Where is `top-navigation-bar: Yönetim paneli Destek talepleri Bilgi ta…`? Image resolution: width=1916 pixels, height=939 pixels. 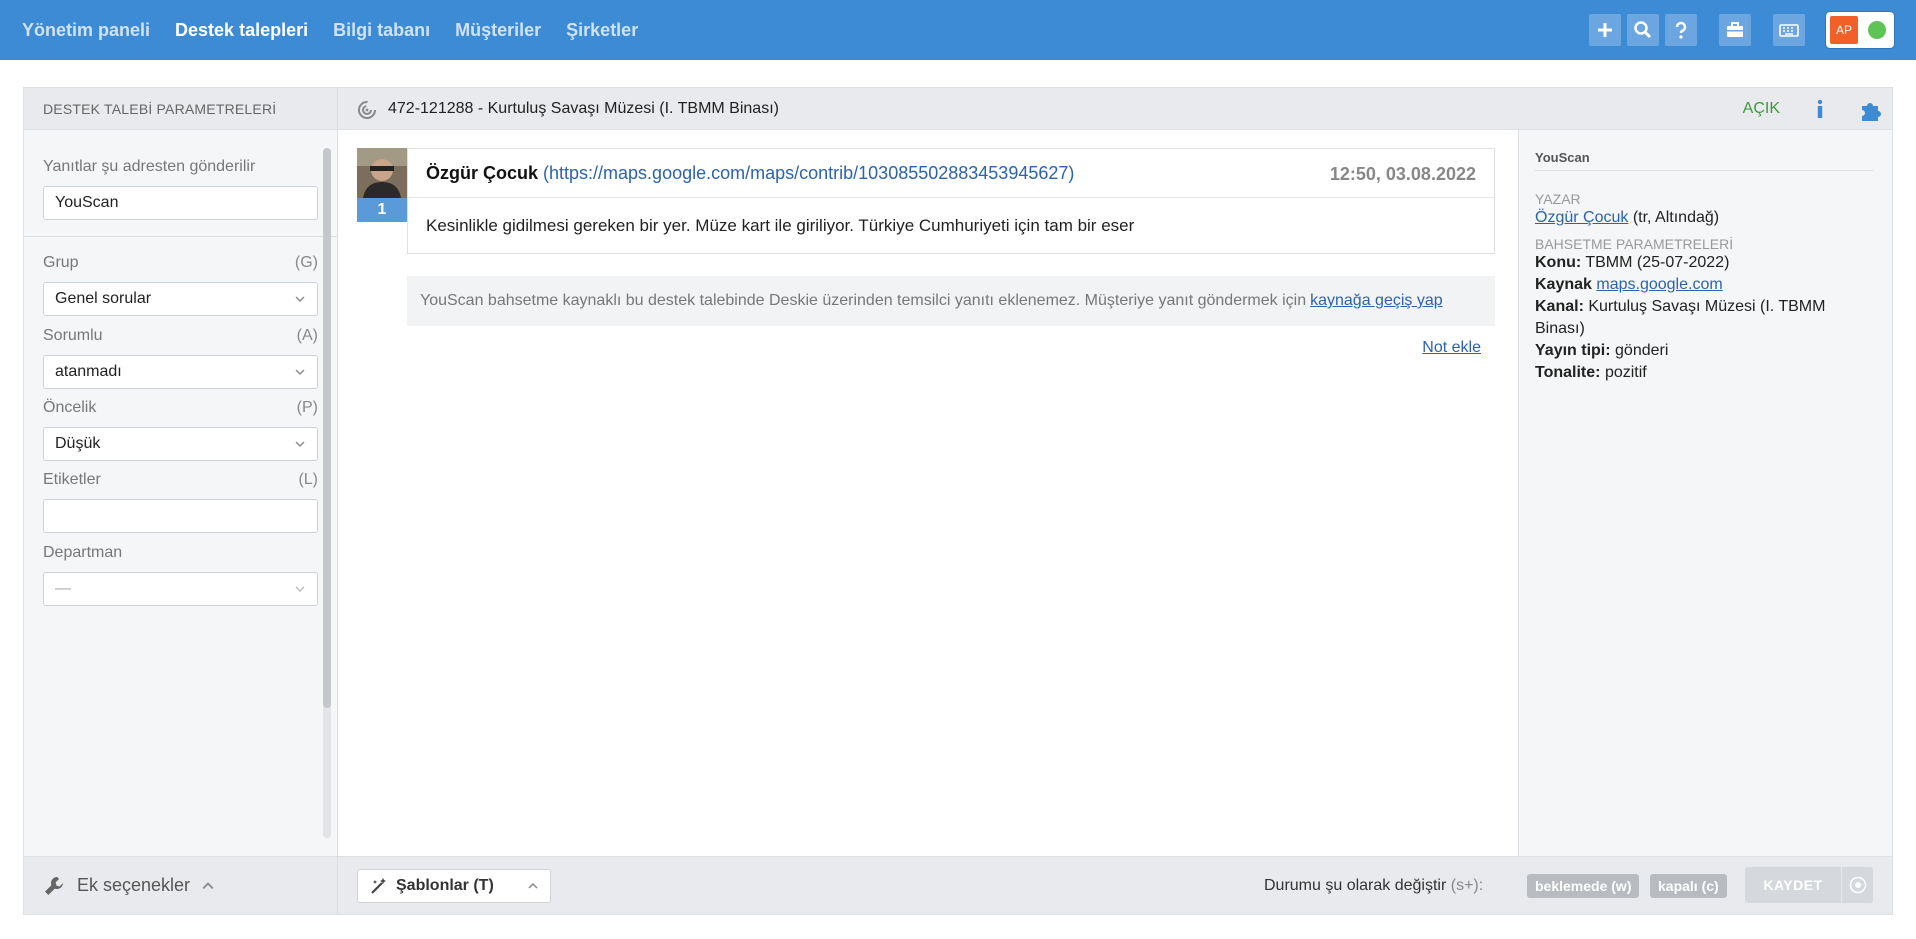
top-navigation-bar: Yönetim paneli Destek talepleri Bilgi ta… is located at coordinates (958, 30).